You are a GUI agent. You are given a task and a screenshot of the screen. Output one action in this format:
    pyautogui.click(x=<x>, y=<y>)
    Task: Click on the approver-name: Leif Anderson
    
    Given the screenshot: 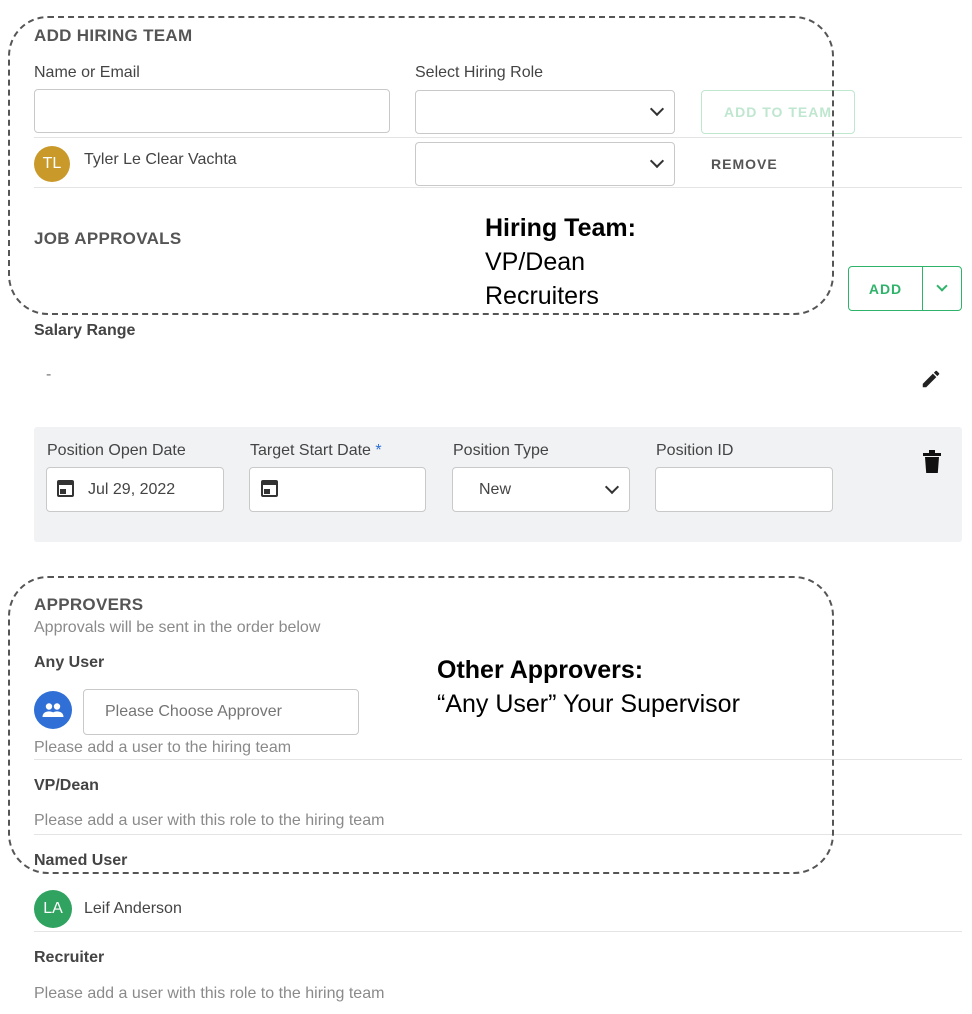 What is the action you would take?
    pyautogui.click(x=133, y=908)
    